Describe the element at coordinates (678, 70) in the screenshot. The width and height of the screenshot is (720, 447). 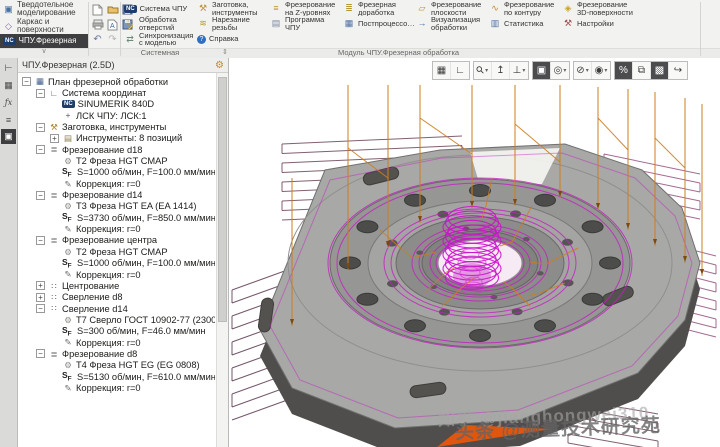
I see `exit-module-button: ↪` at that location.